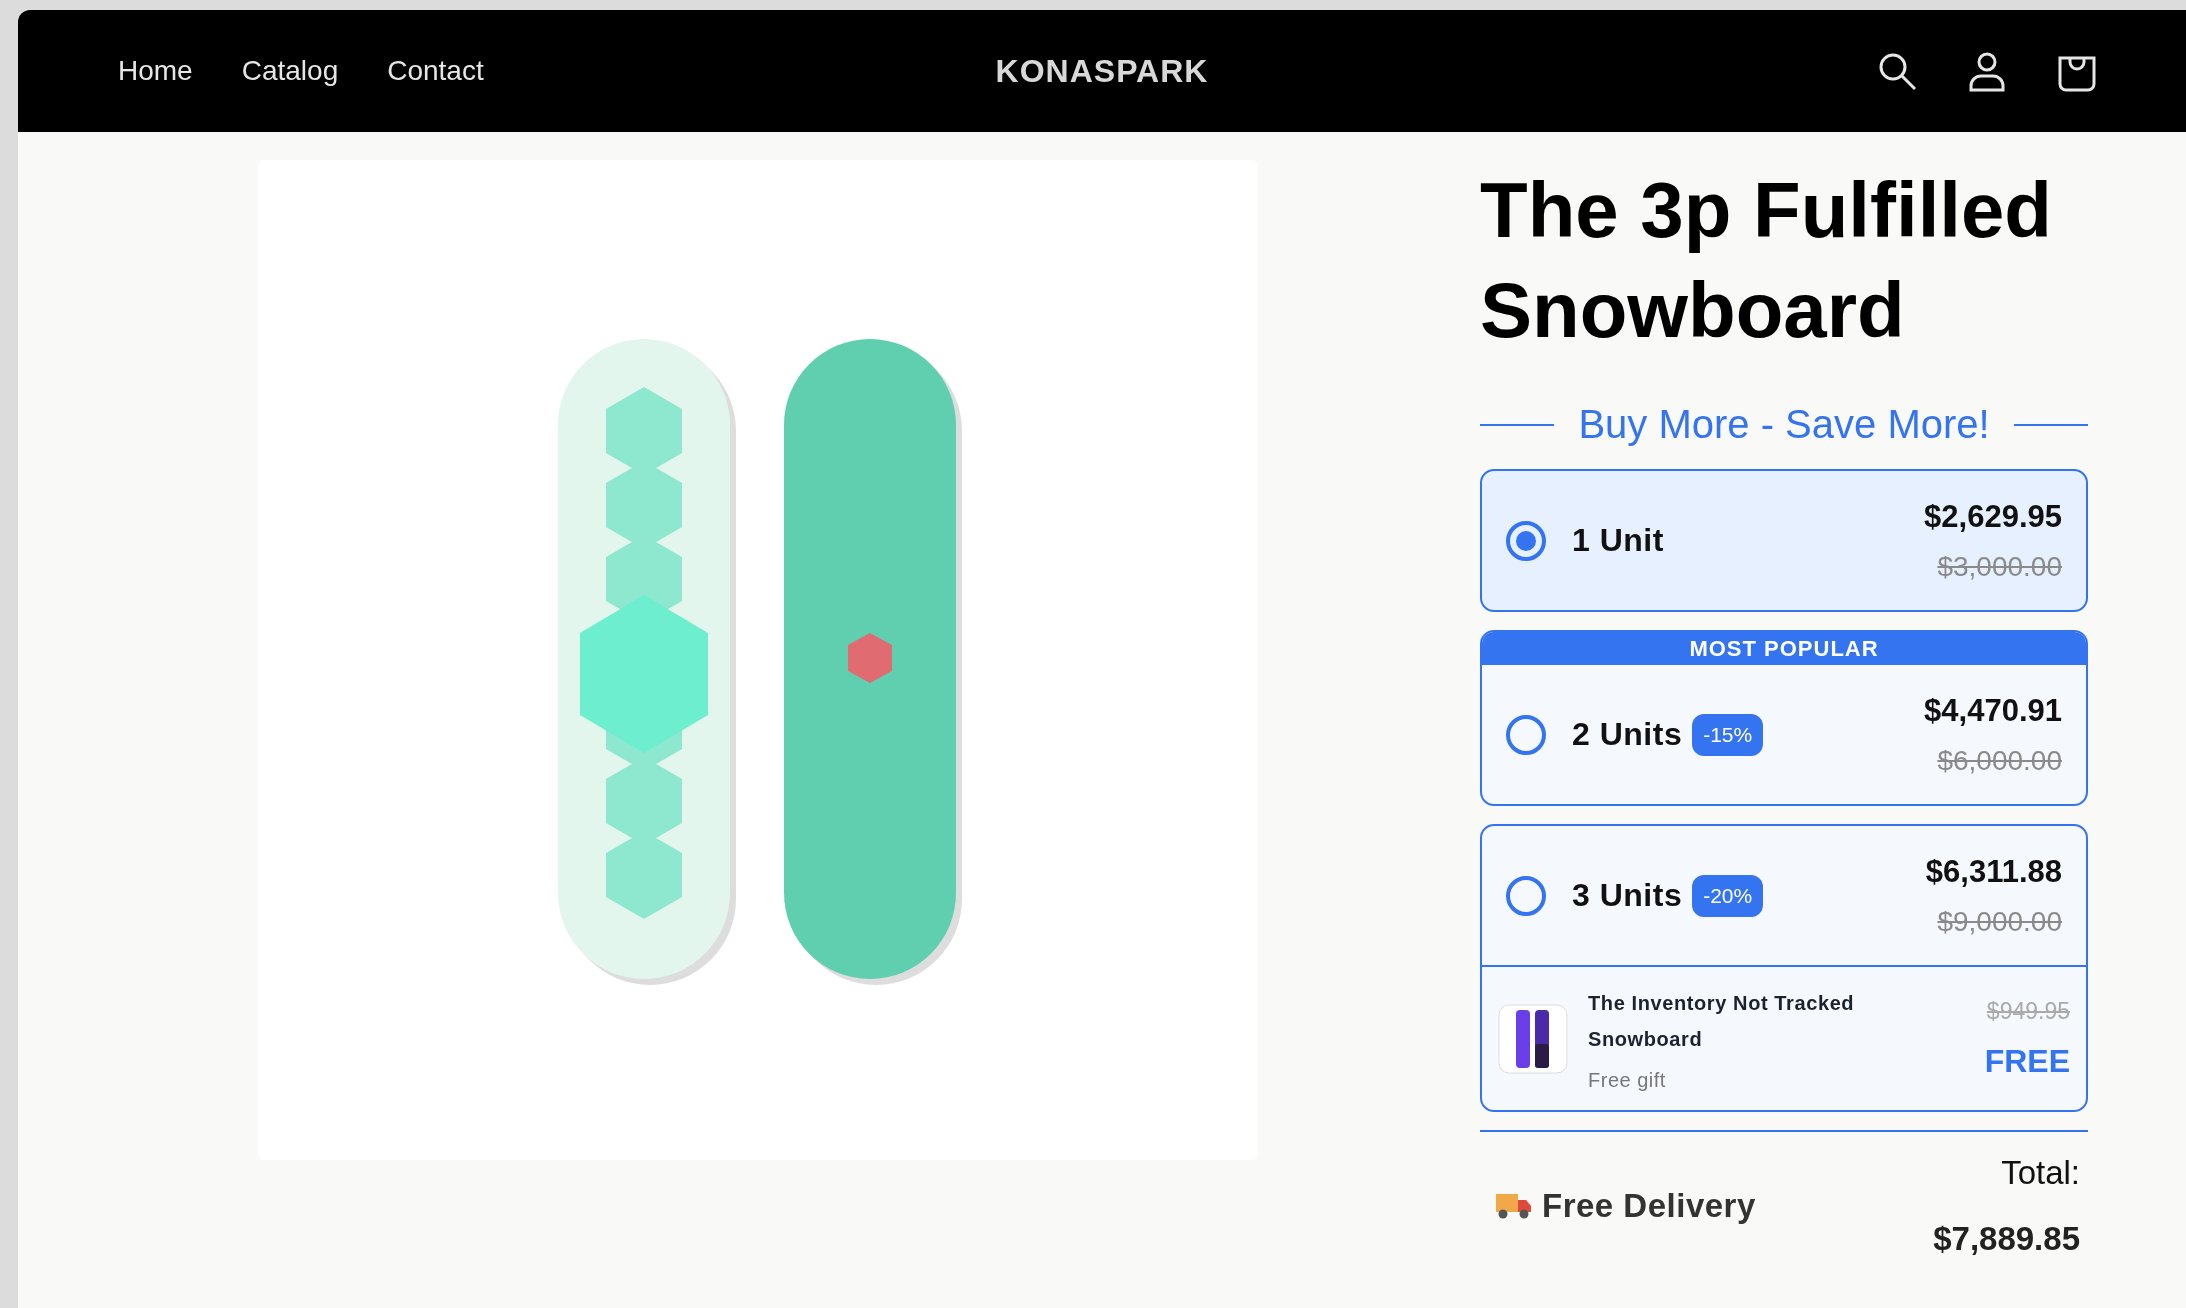  I want to click on option-price: $6,311.88, so click(1993, 871).